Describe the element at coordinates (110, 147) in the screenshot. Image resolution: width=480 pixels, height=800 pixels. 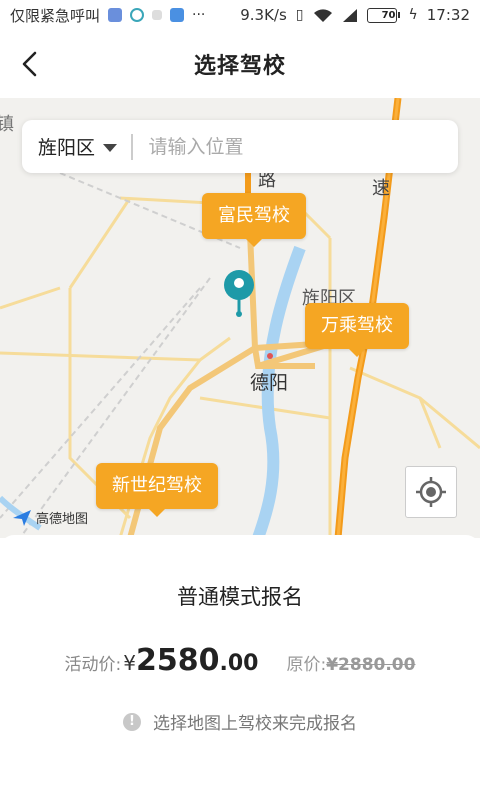
I see `caret-down-icon` at that location.